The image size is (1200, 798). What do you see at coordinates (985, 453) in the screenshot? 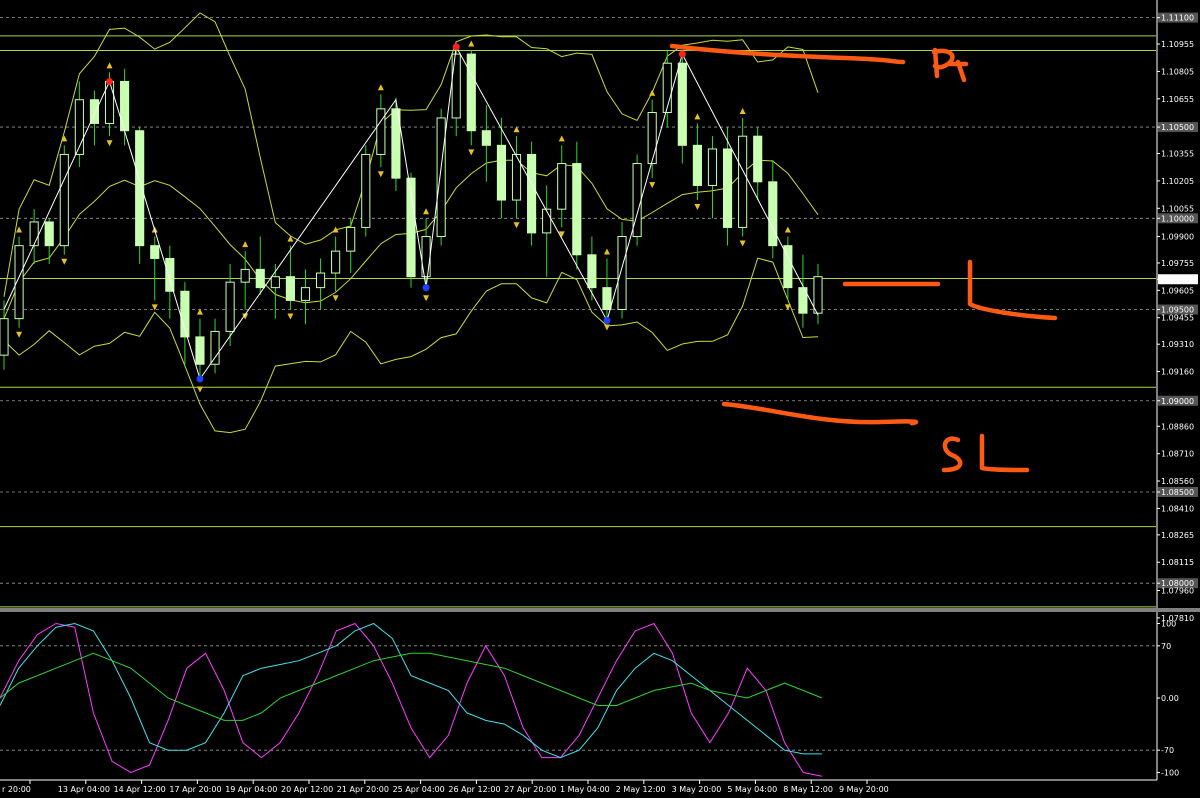
I see `annotation-SL-glyph` at bounding box center [985, 453].